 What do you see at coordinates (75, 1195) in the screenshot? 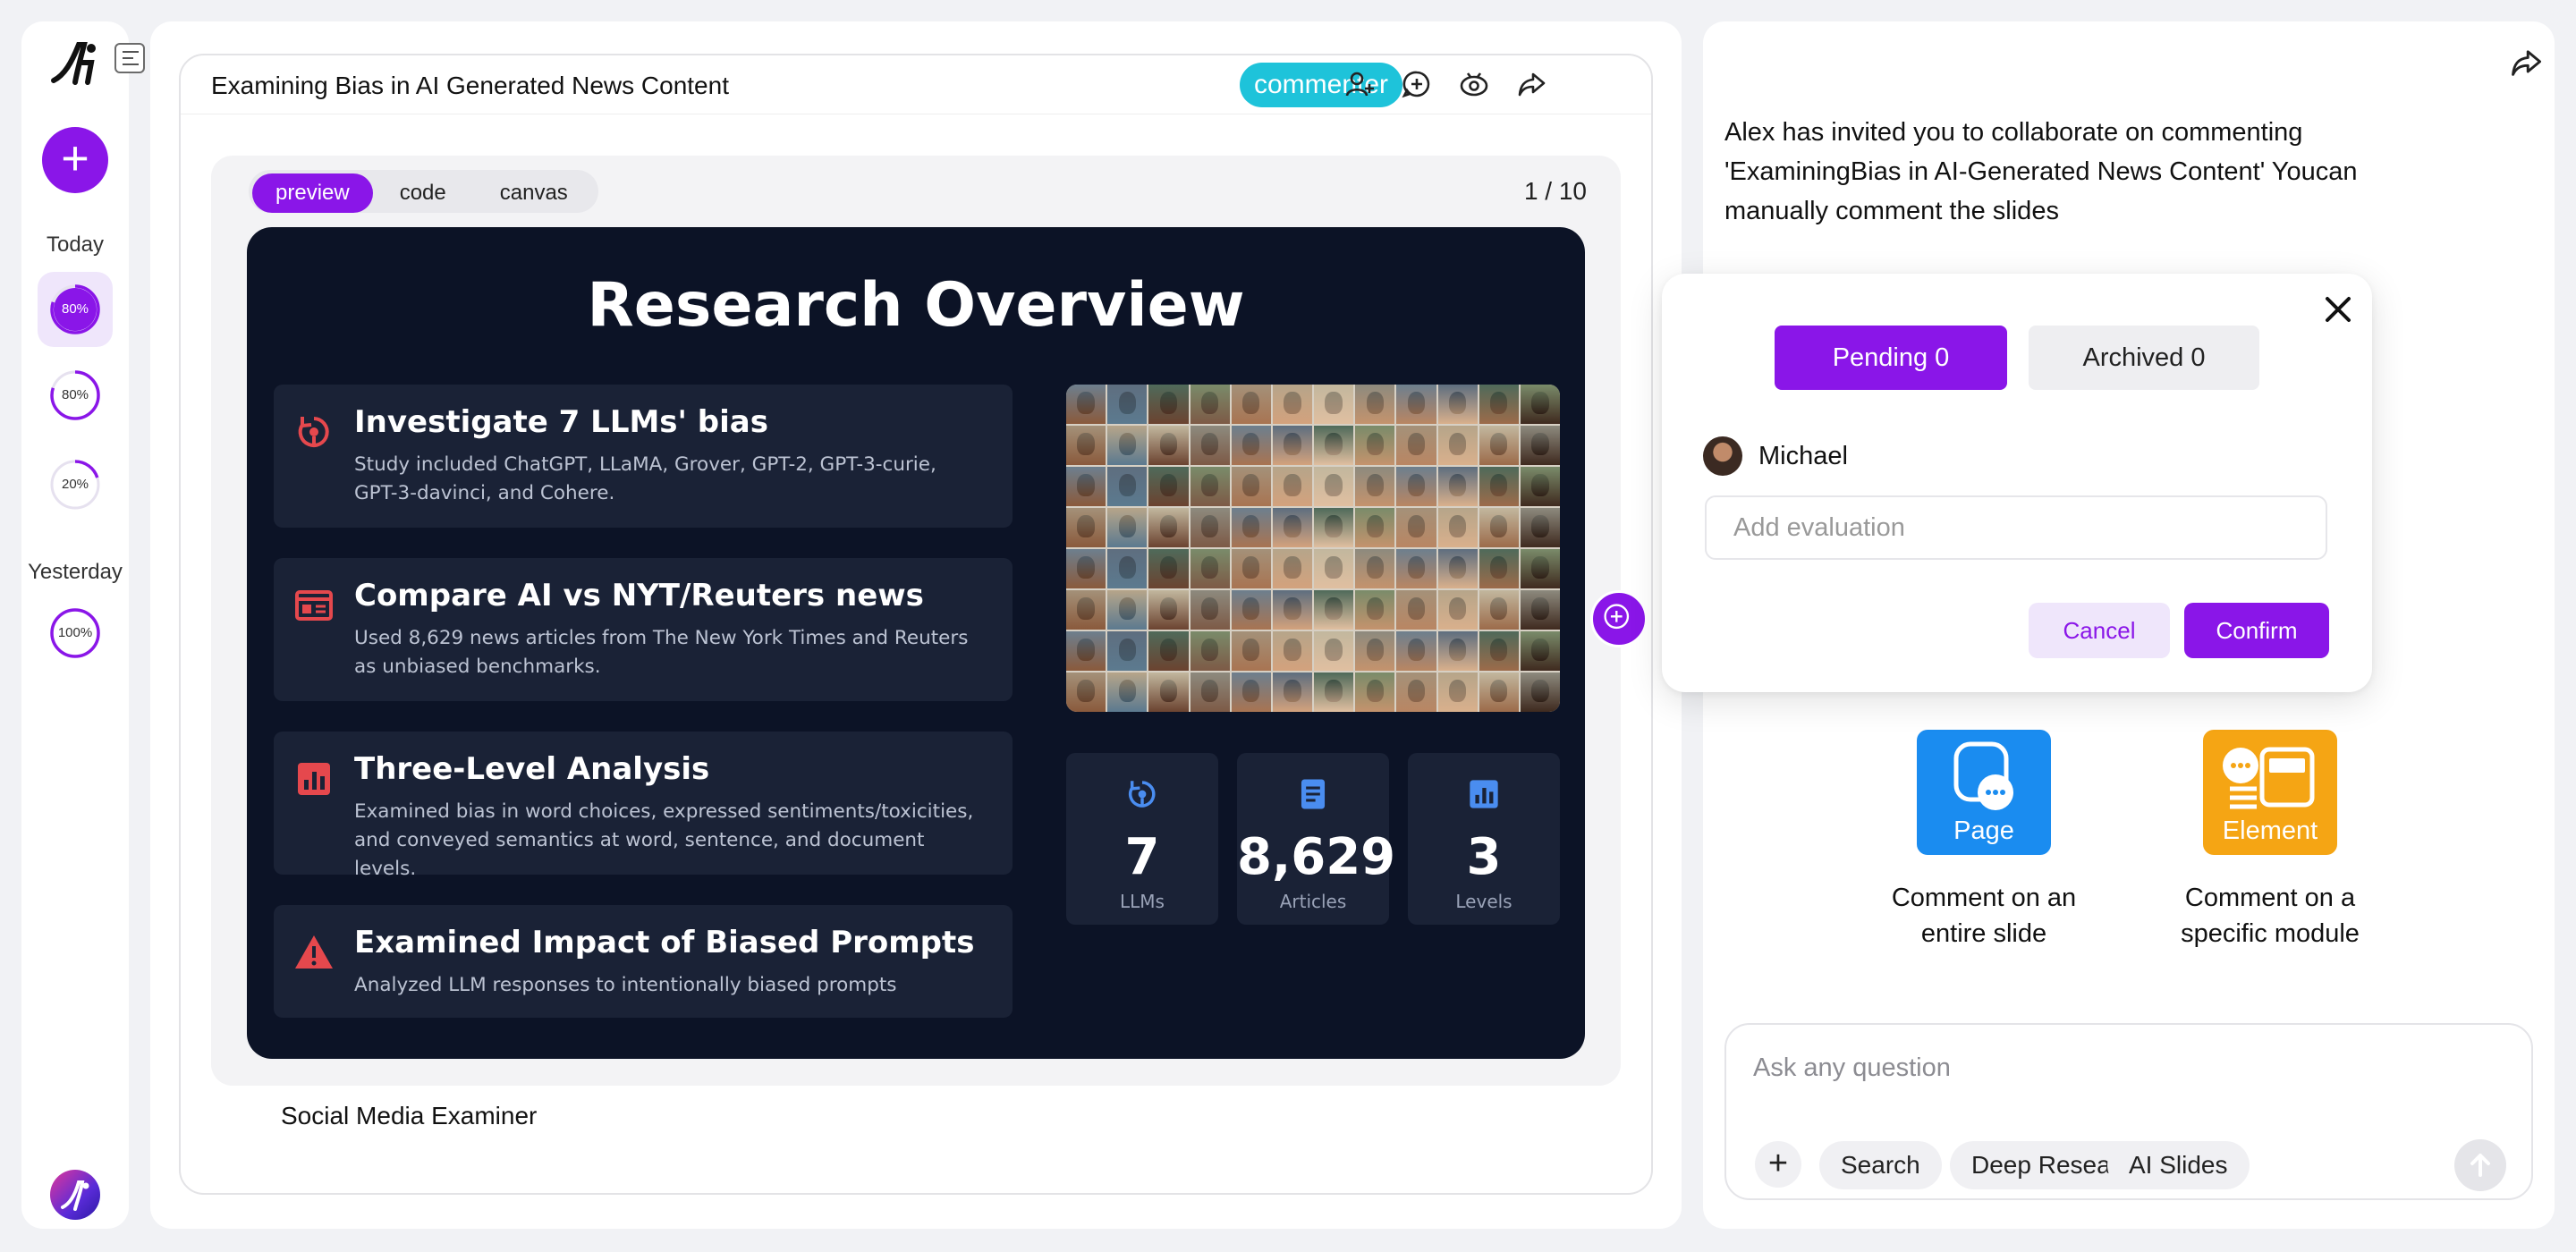
I see `user-avatar` at bounding box center [75, 1195].